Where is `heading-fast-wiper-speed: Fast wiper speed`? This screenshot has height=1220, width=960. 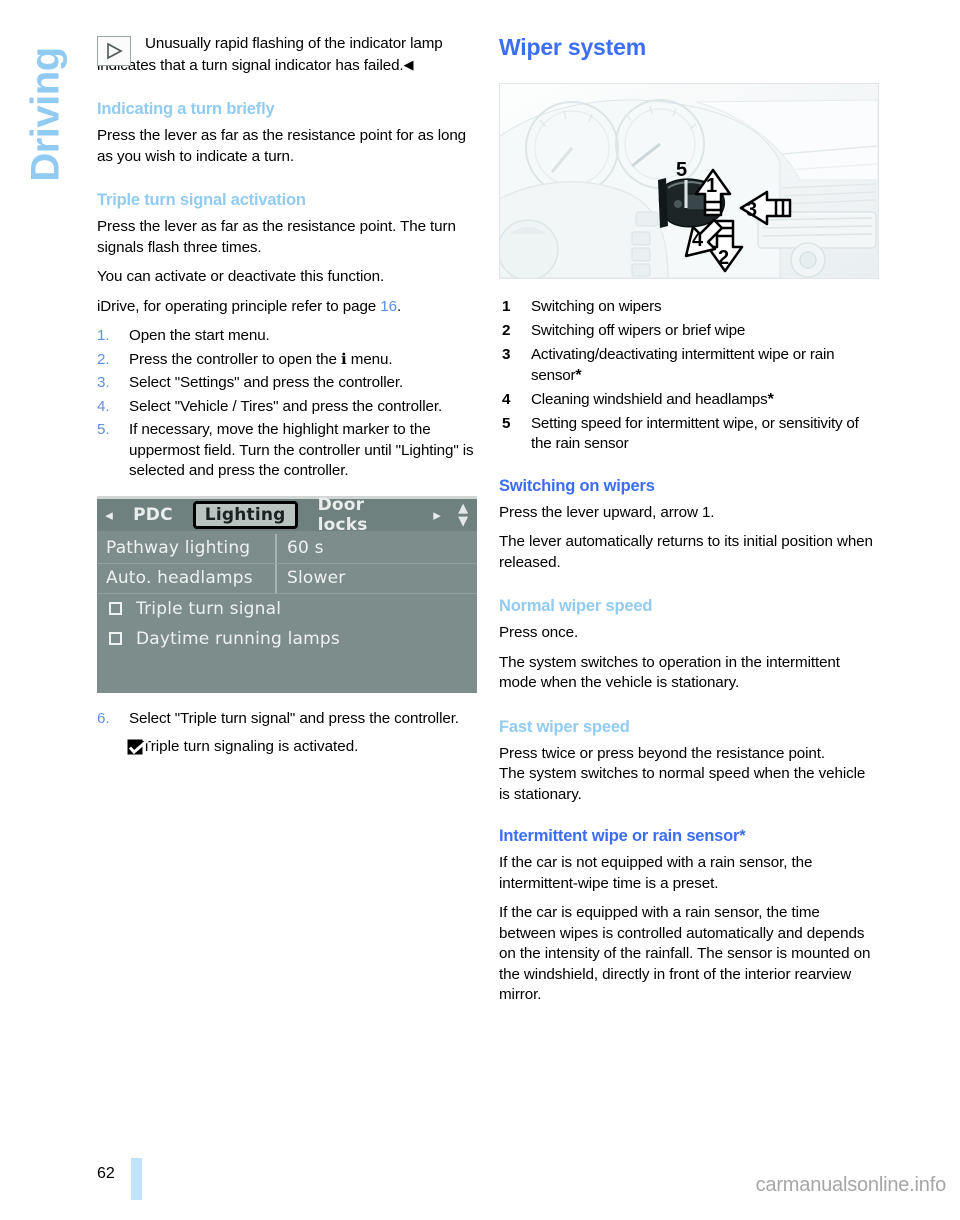
heading-fast-wiper-speed: Fast wiper speed is located at coordinates (564, 726).